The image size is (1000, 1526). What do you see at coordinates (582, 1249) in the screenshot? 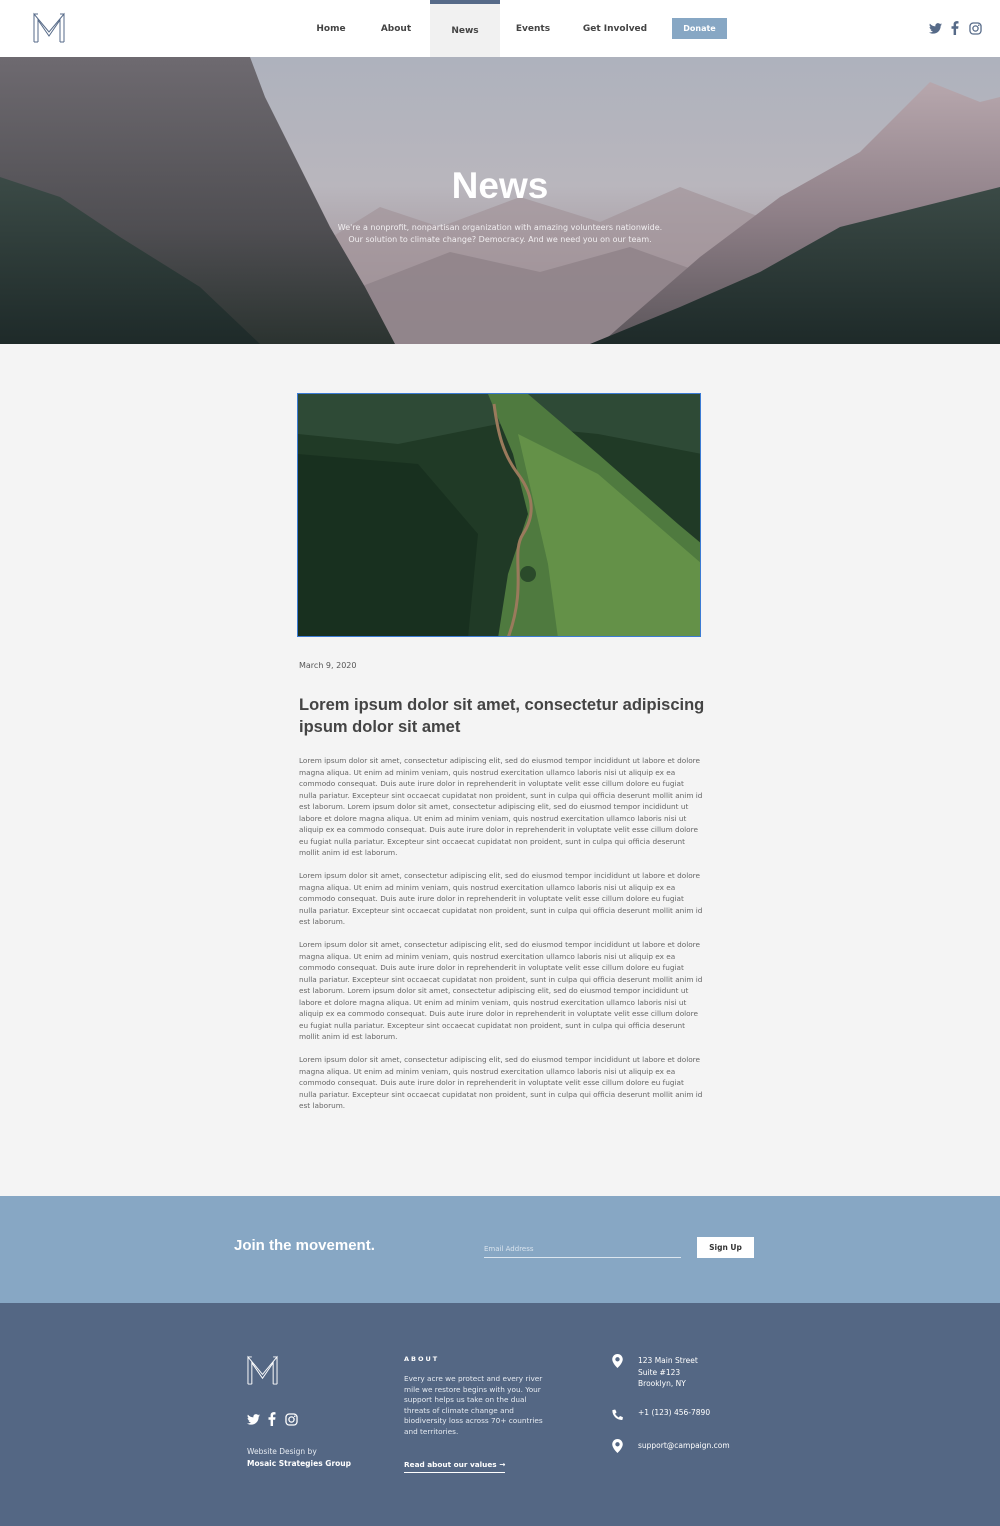
I see `email-input` at bounding box center [582, 1249].